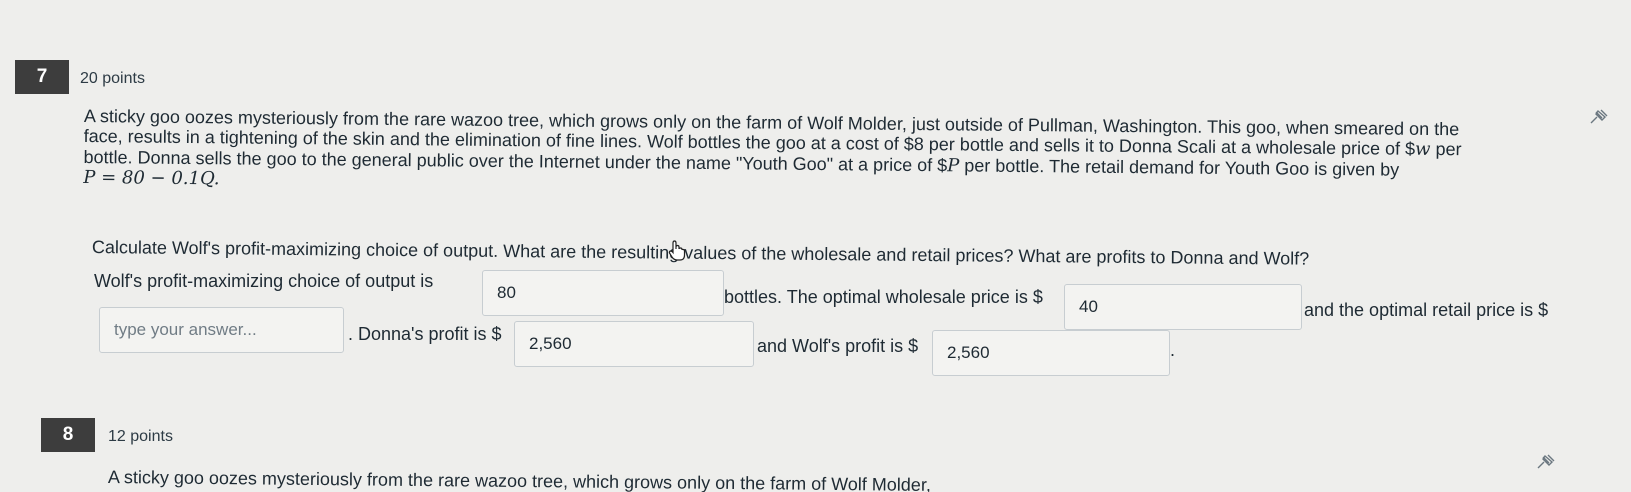  Describe the element at coordinates (953, 166) in the screenshot. I see `price-variable: P` at that location.